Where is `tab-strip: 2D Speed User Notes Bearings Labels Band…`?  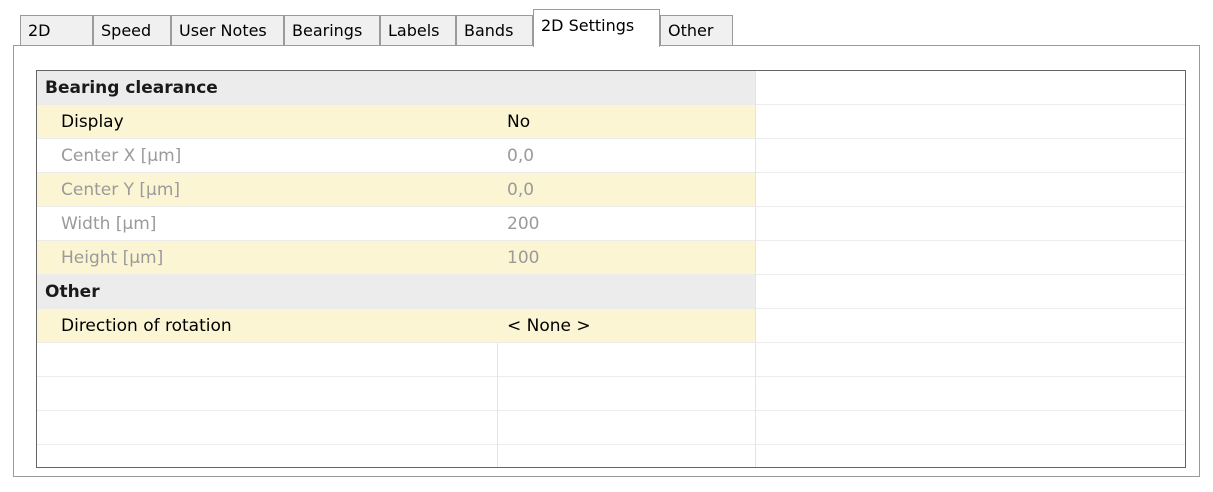 tab-strip: 2D Speed User Notes Bearings Labels Band… is located at coordinates (606, 25).